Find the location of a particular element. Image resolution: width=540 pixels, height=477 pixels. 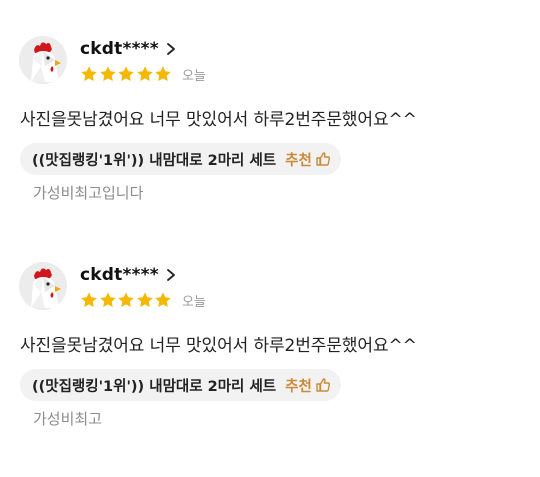

option-text: 가성비최고 is located at coordinates (68, 419).